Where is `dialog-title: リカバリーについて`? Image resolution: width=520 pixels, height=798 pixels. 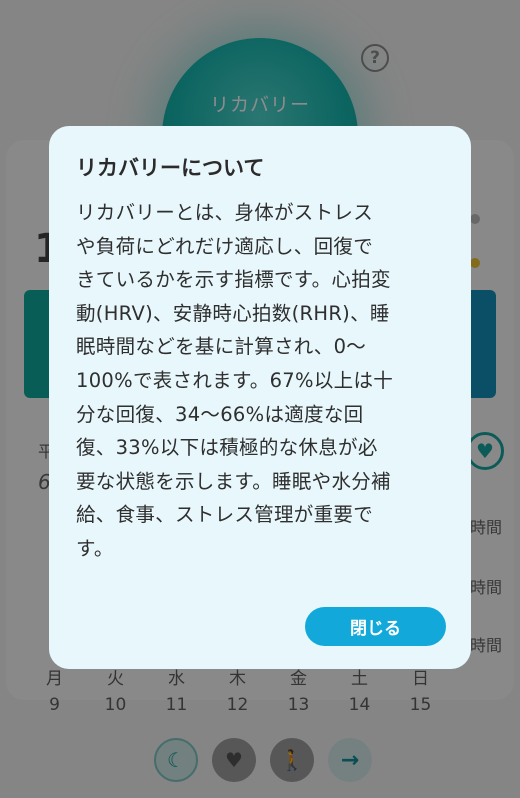 dialog-title: リカバリーについて is located at coordinates (170, 168).